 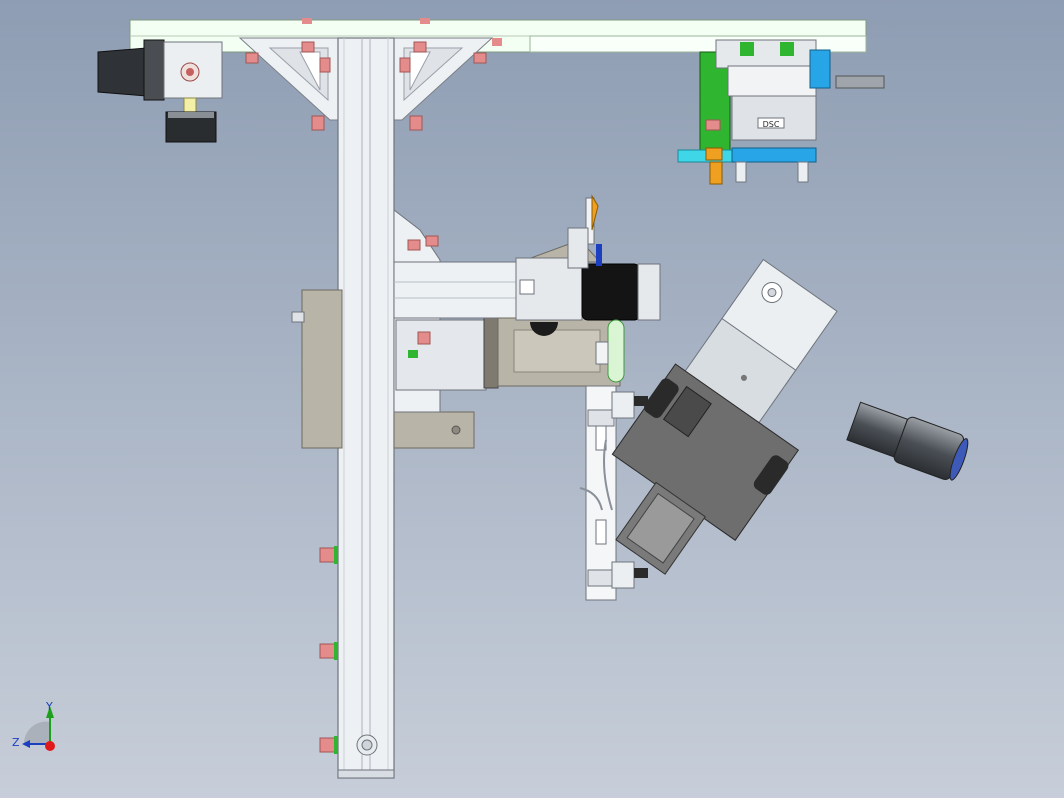 What do you see at coordinates (458, 290) in the screenshot?
I see `horizontal-arm` at bounding box center [458, 290].